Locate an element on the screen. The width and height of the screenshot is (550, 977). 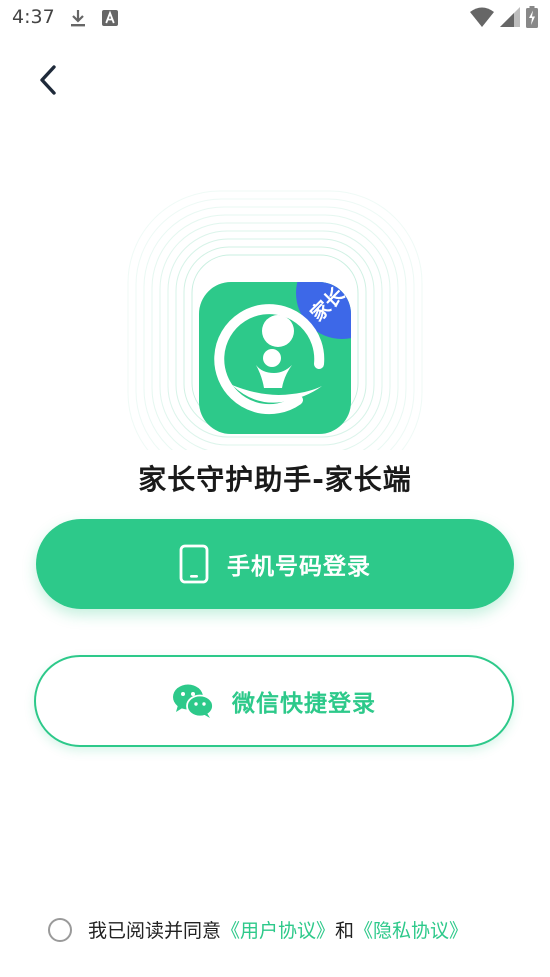
privacy-agreement-link: 《隐私协议》 is located at coordinates (411, 929).